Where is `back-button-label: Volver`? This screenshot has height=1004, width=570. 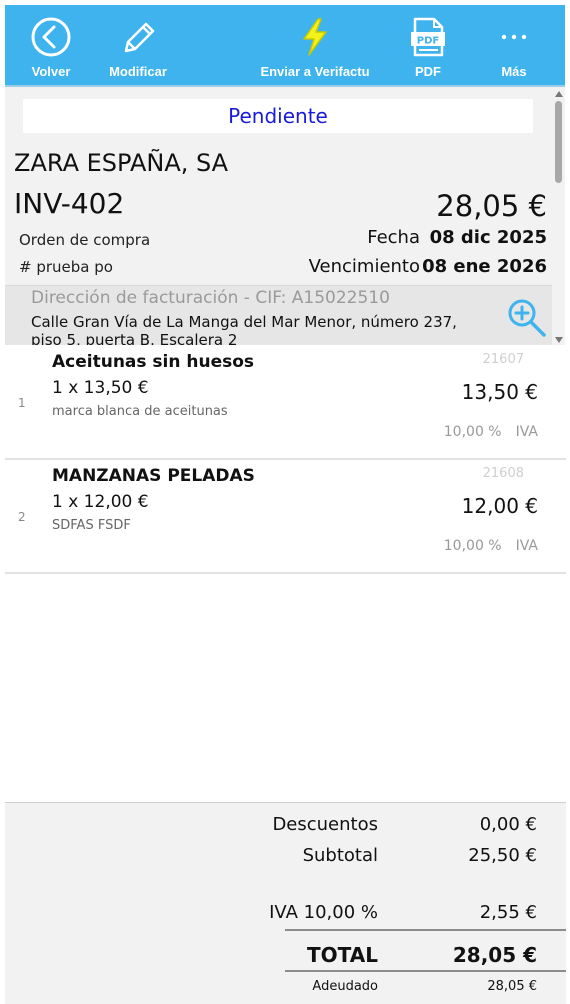
back-button-label: Volver is located at coordinates (51, 71).